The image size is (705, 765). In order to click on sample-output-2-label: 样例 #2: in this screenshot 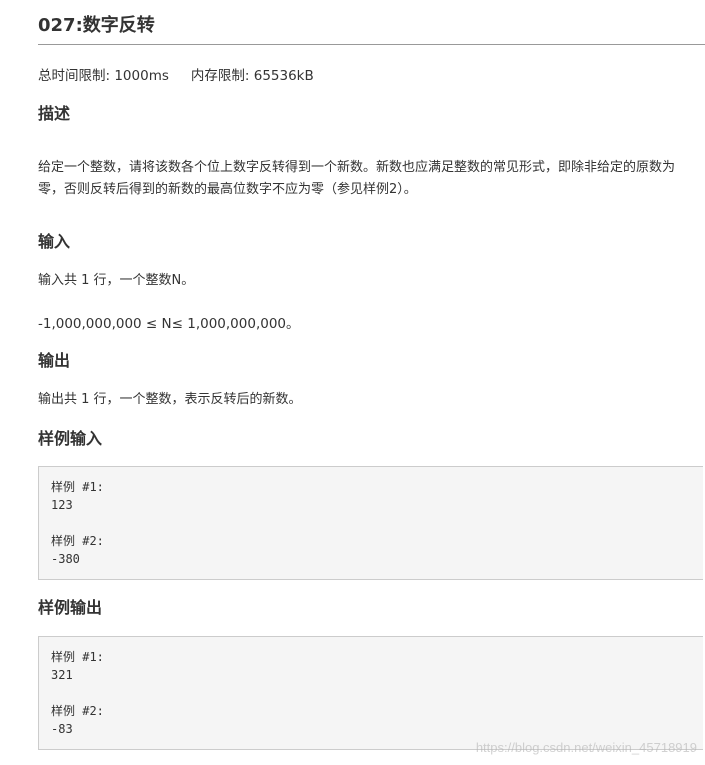, I will do `click(77, 711)`.